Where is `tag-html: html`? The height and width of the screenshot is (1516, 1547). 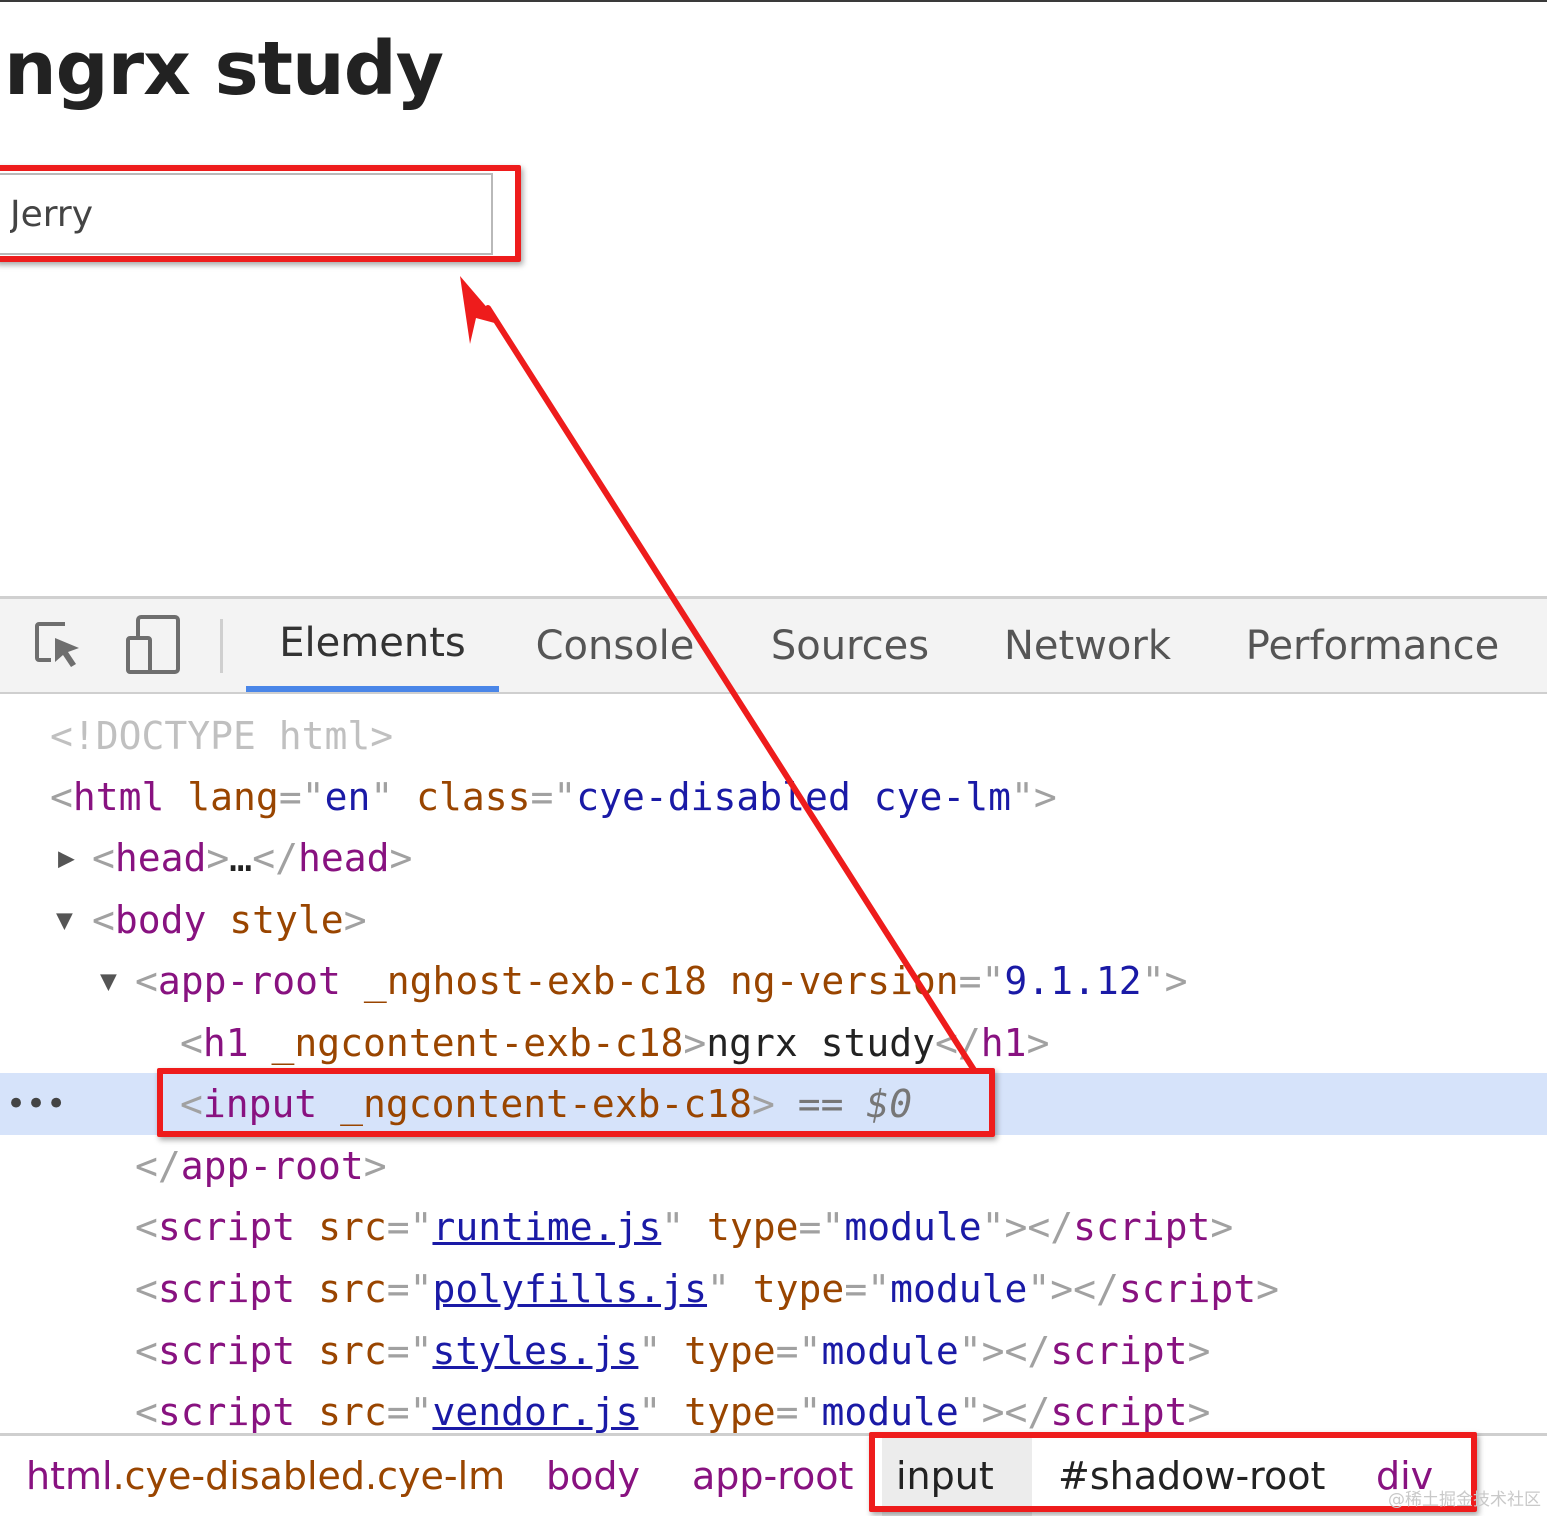 tag-html: html is located at coordinates (118, 797).